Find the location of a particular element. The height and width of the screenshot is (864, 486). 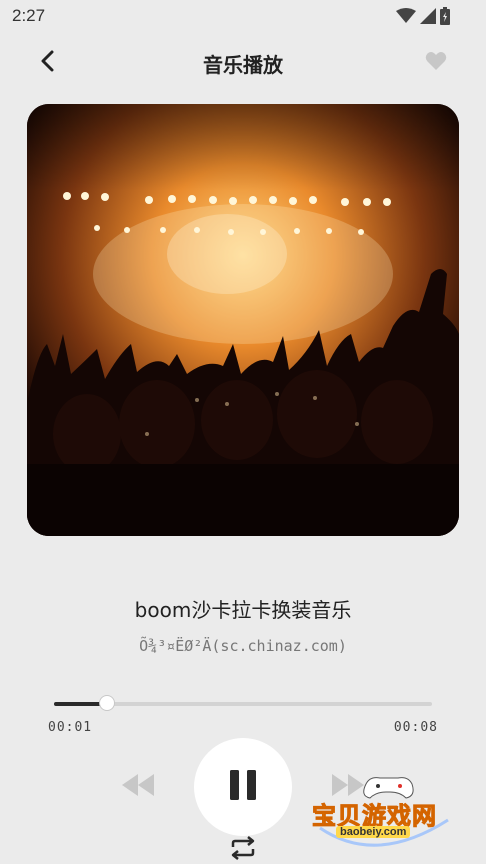

repeat-button is located at coordinates (243, 848).